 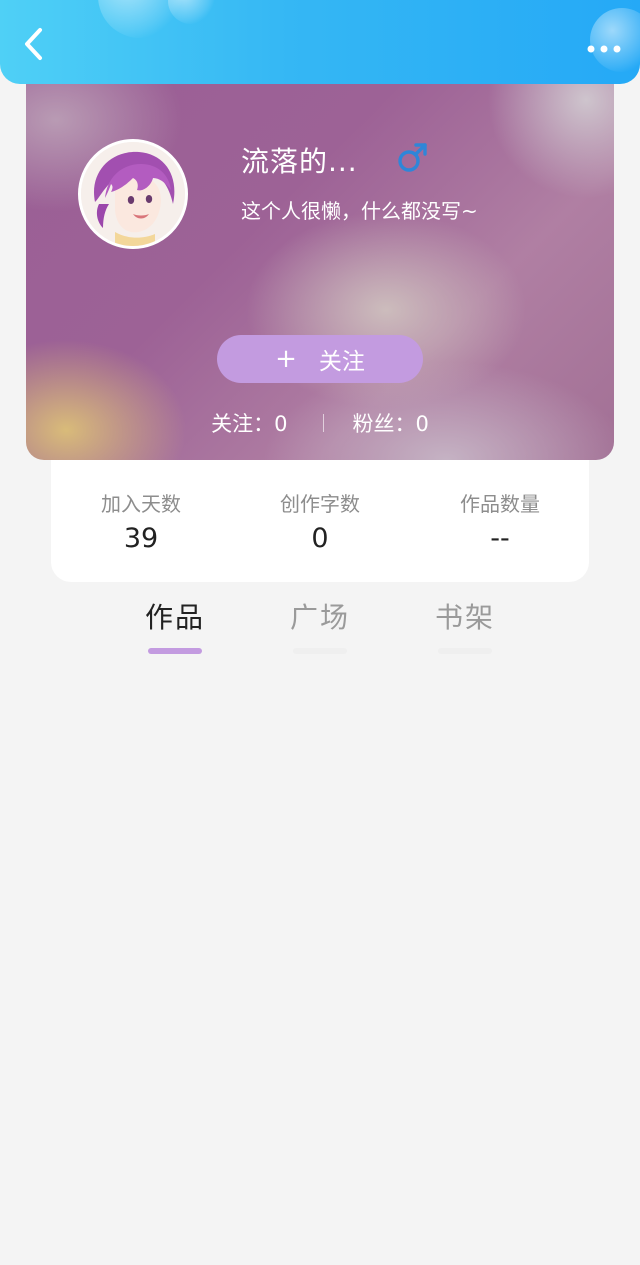 I want to click on stat-label: 创作字数, so click(x=320, y=504).